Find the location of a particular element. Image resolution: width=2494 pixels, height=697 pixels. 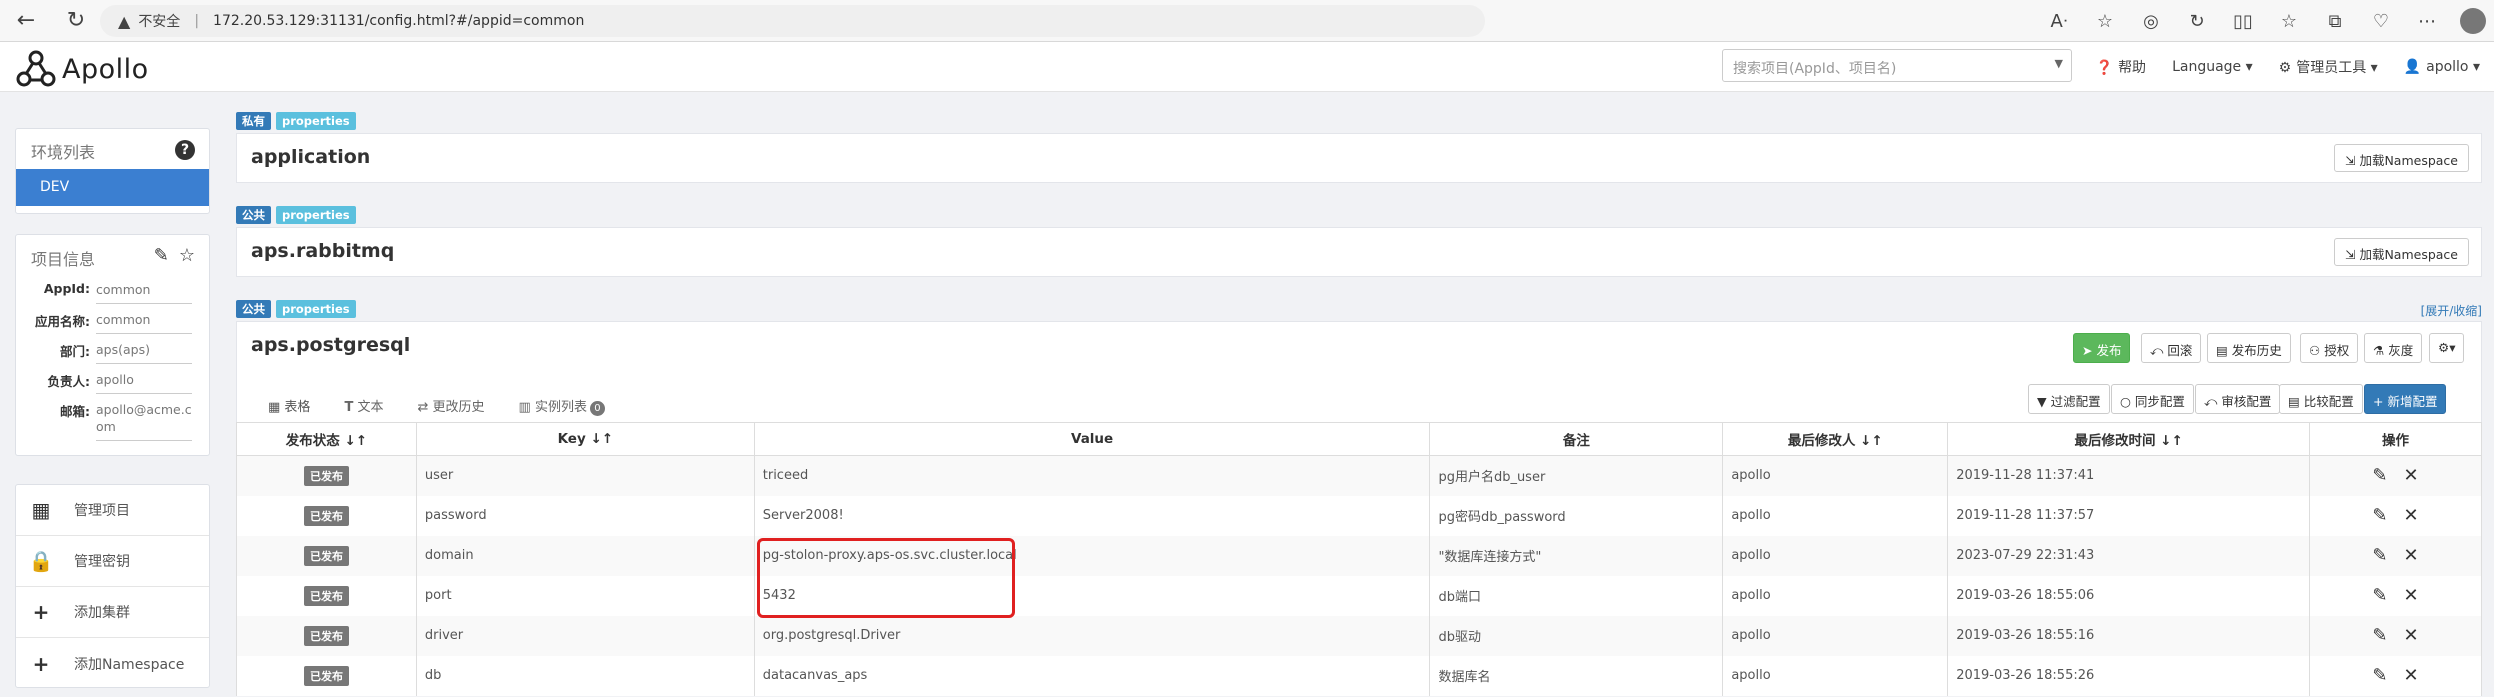

back-icon: ← is located at coordinates (26, 20).